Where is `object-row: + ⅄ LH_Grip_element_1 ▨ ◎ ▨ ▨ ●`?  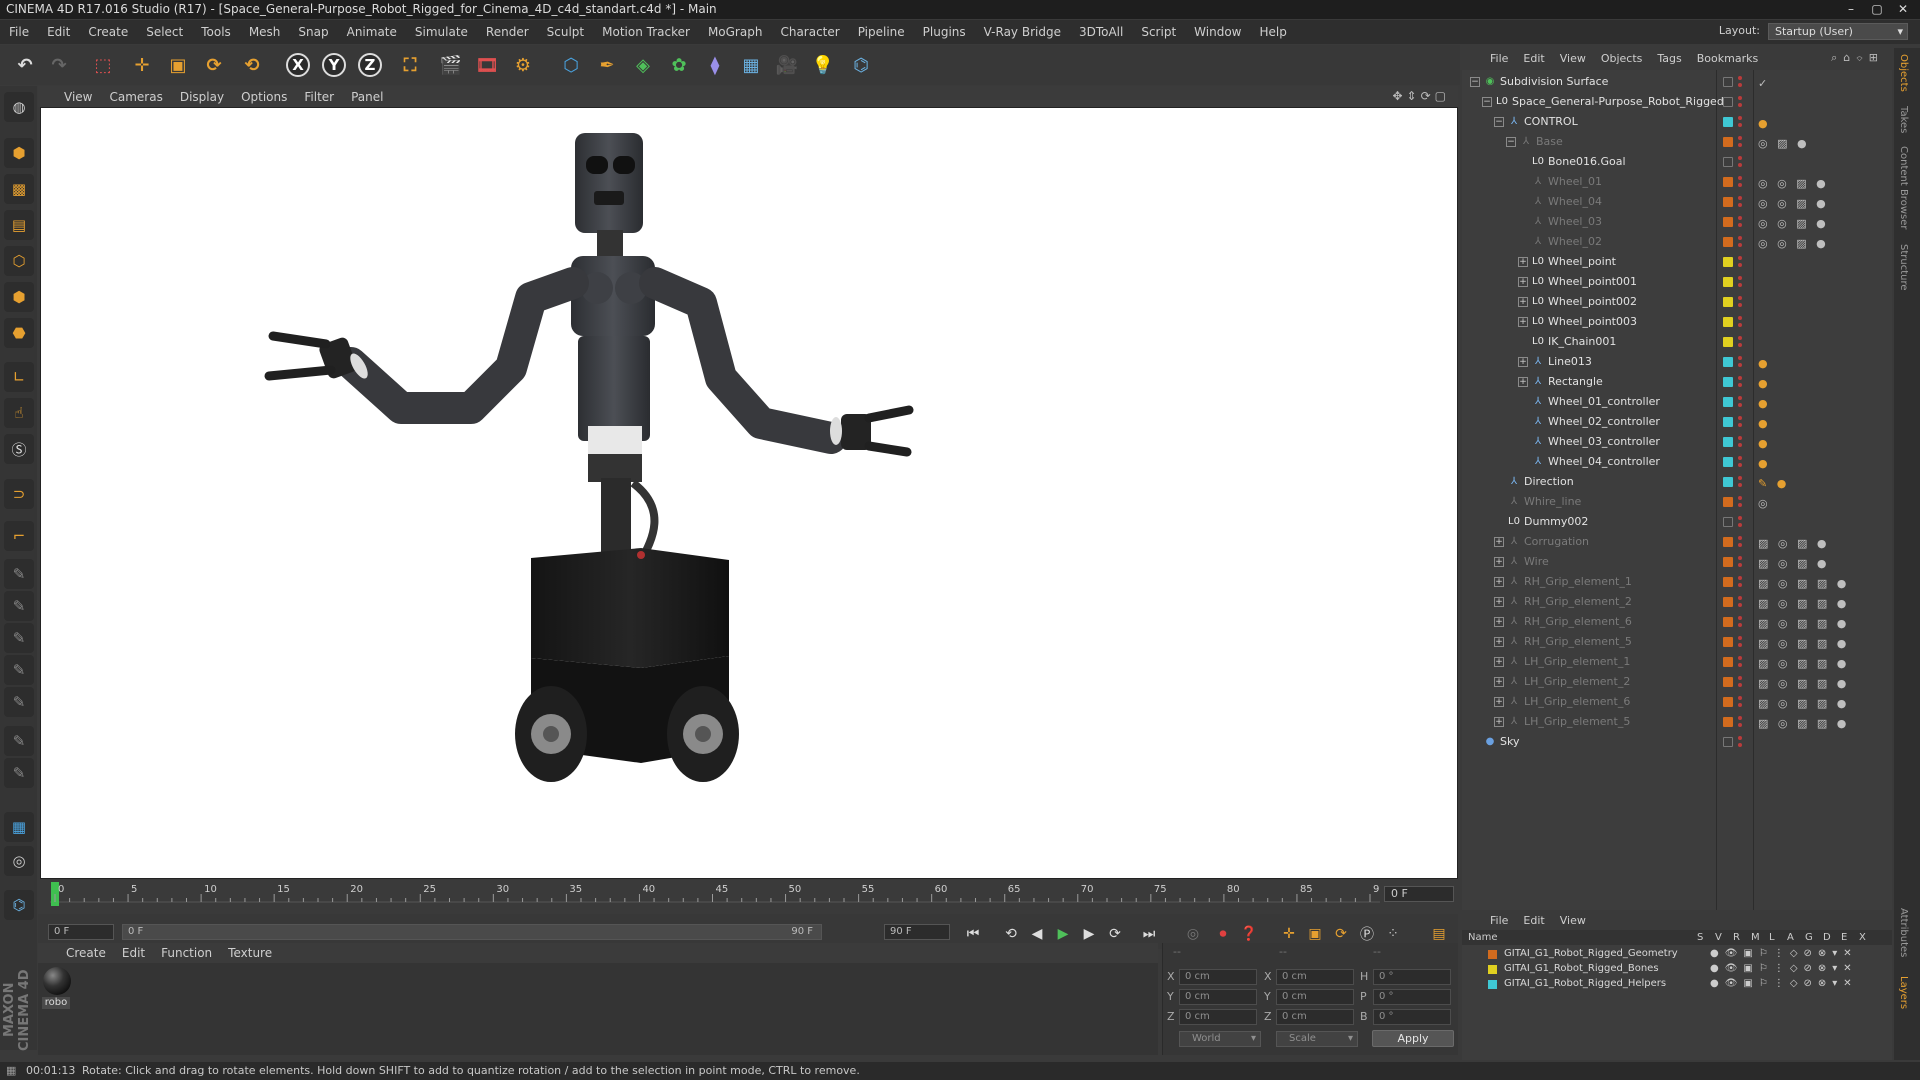 object-row: + ⅄ LH_Grip_element_1 ▨ ◎ ▨ ▨ ● is located at coordinates (1677, 662).